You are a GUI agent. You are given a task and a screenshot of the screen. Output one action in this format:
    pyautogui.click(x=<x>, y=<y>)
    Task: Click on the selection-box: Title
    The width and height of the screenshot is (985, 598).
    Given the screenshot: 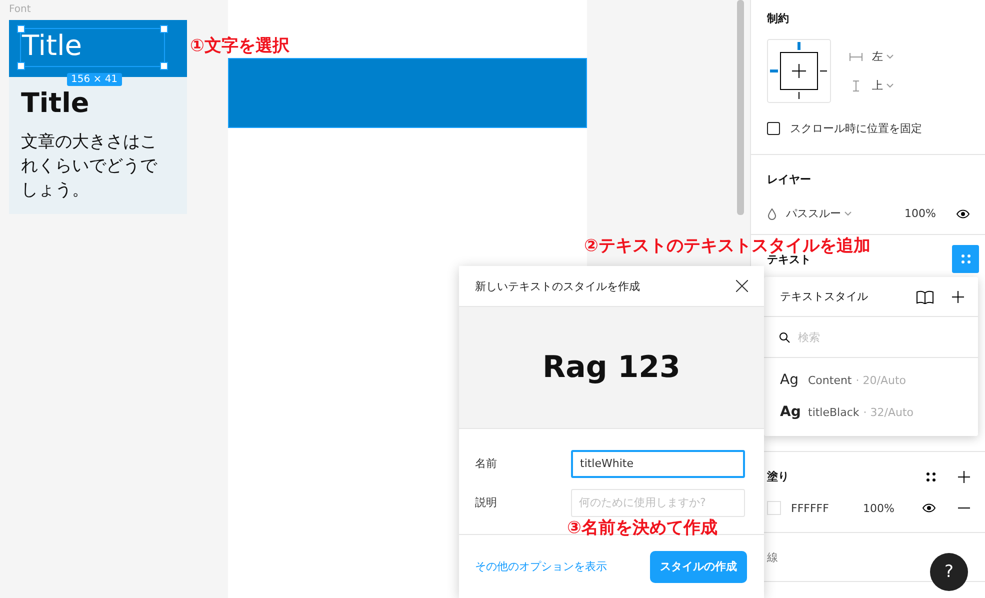 What is the action you would take?
    pyautogui.click(x=92, y=47)
    